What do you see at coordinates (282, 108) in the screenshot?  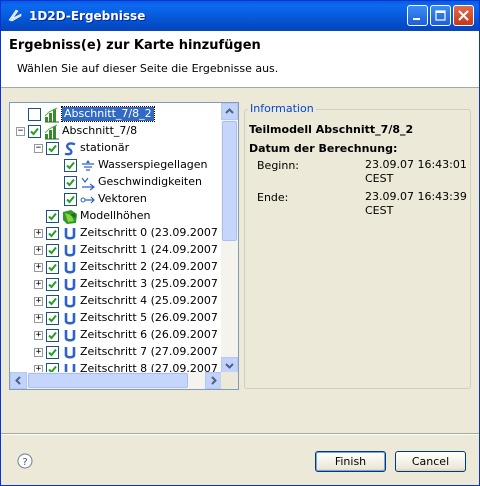 I see `information-legend: Information` at bounding box center [282, 108].